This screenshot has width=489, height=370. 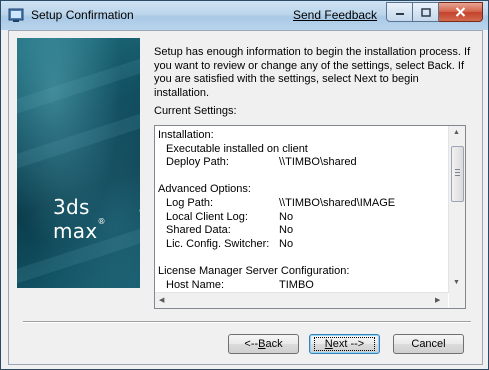 I want to click on setting-value: TIMBO, so click(x=296, y=284).